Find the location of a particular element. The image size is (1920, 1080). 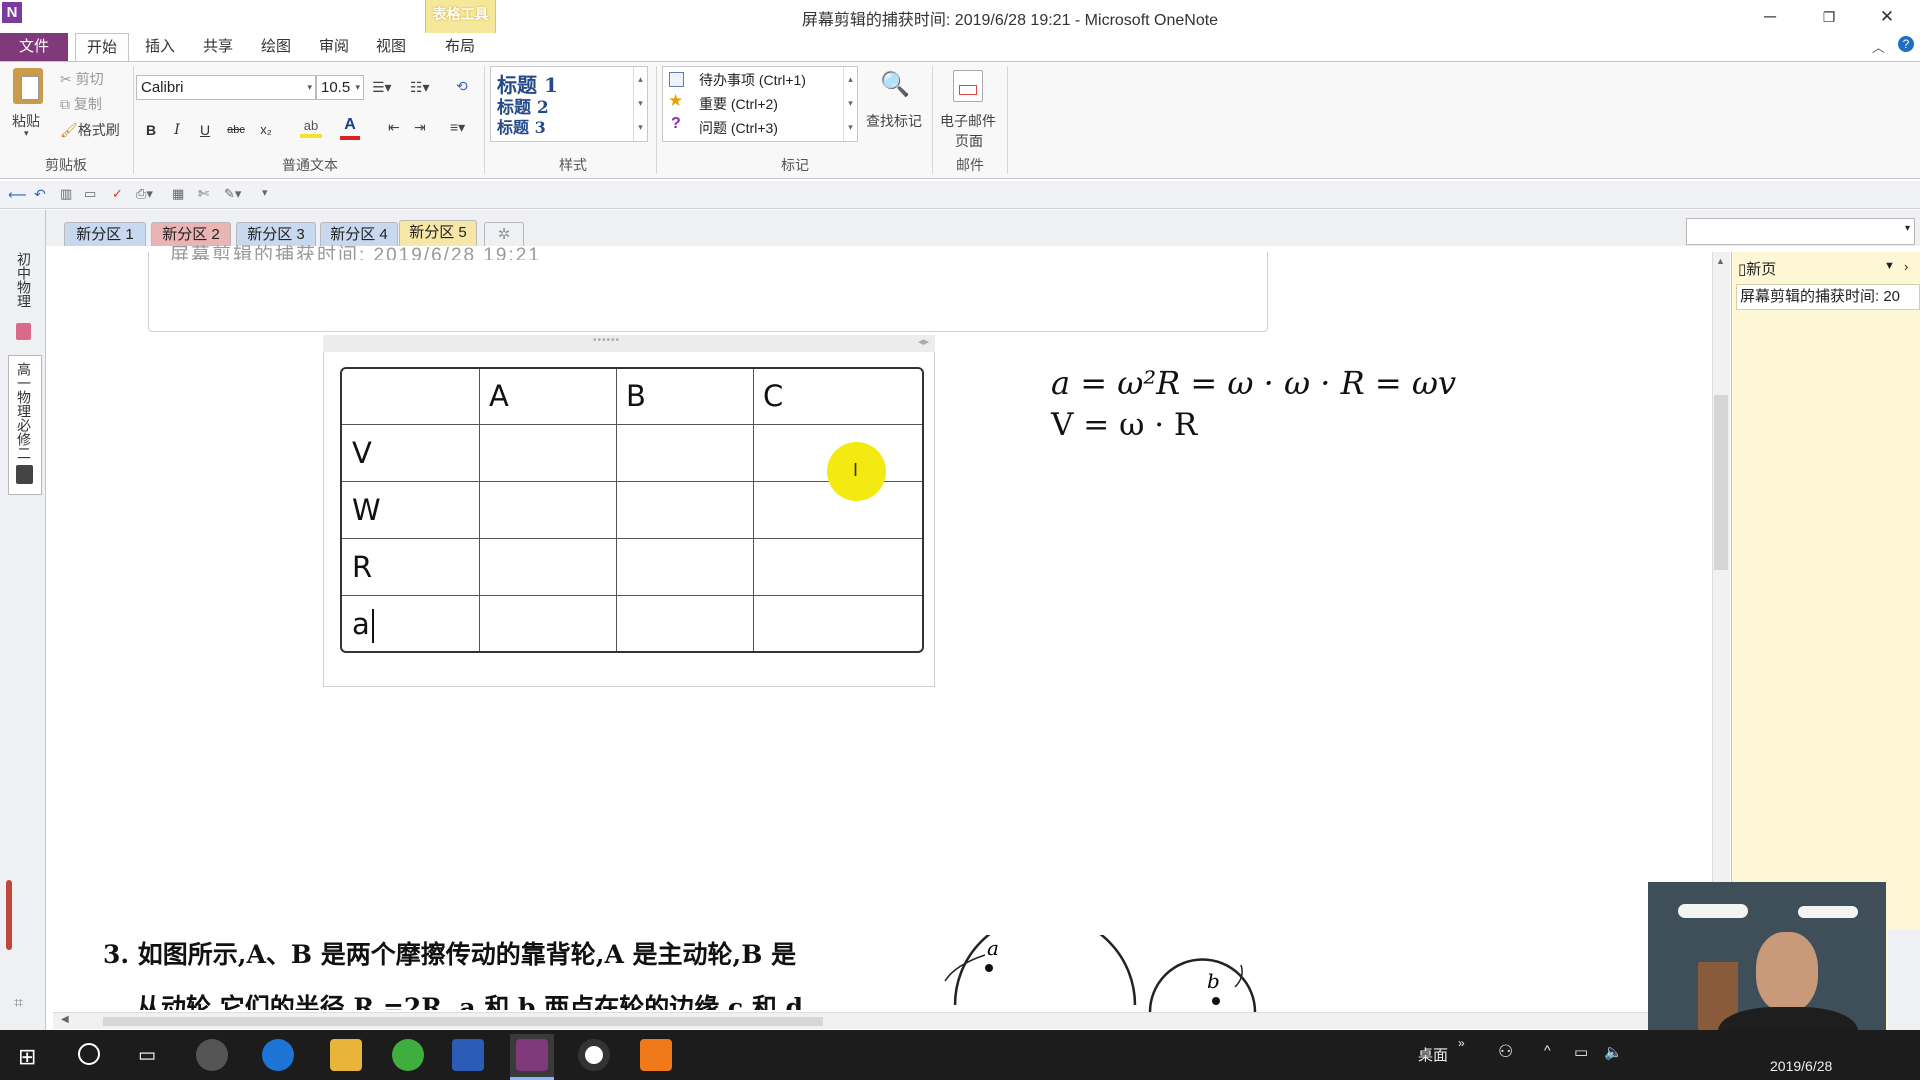

back-icon: ⟵ is located at coordinates (17, 195).